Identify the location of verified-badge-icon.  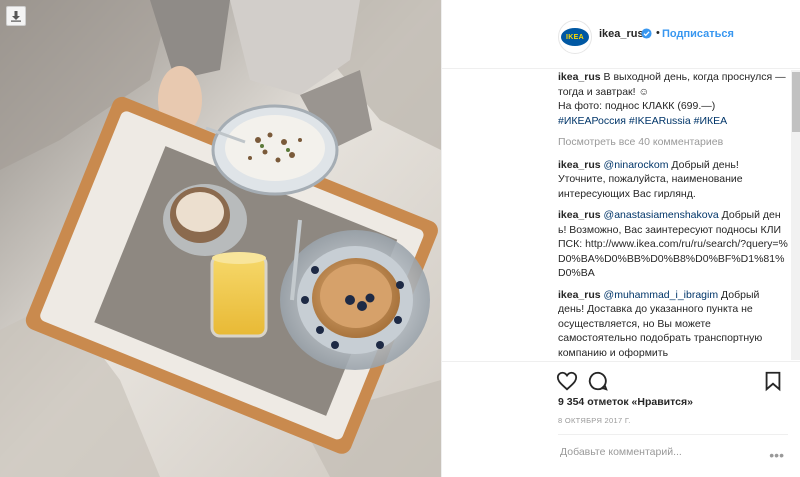
(646, 33).